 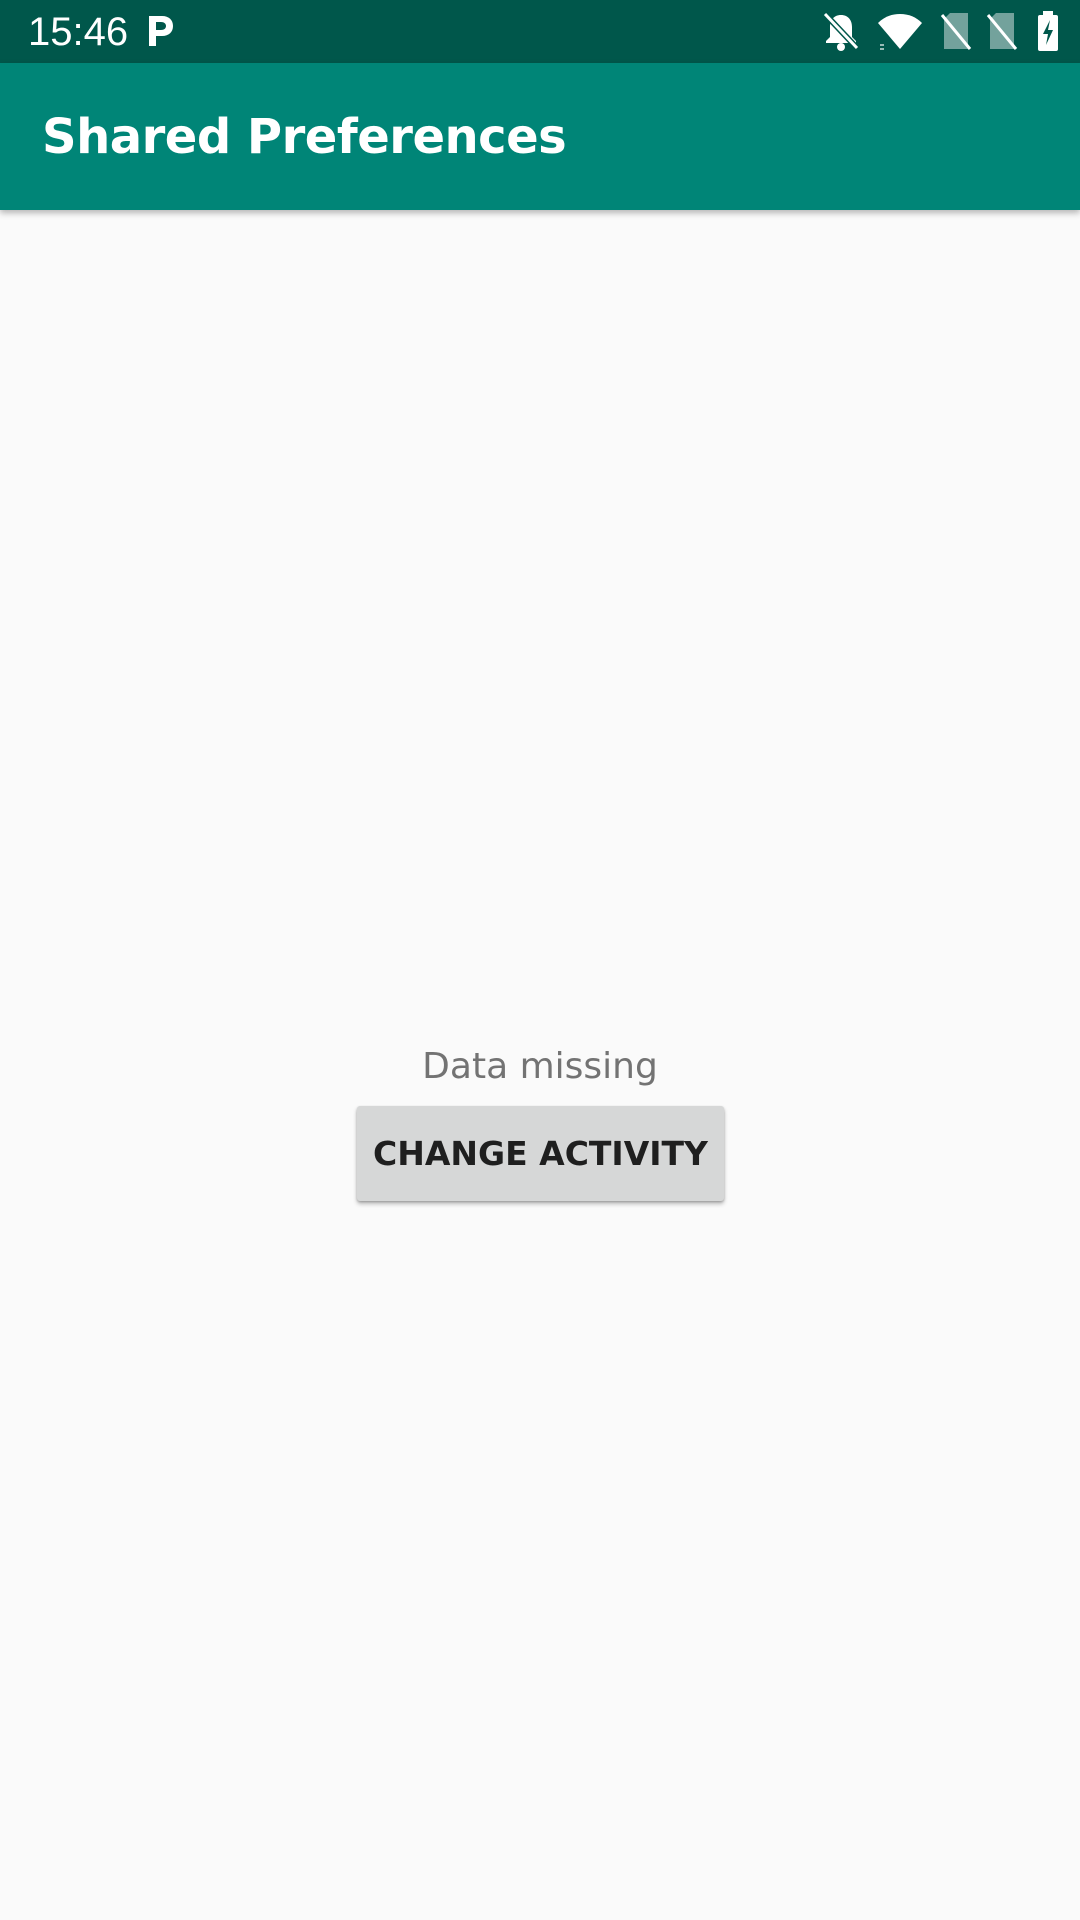 What do you see at coordinates (78, 32) in the screenshot?
I see `status-time: 15:46` at bounding box center [78, 32].